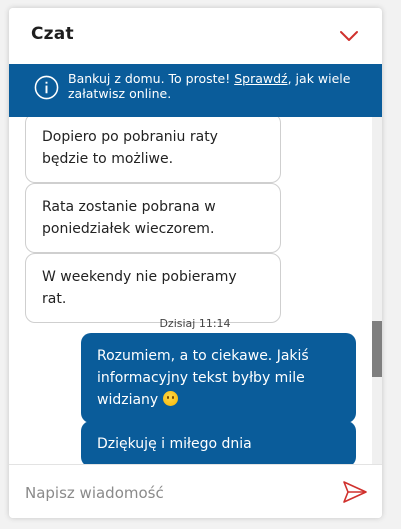  What do you see at coordinates (175, 493) in the screenshot?
I see `message-input` at bounding box center [175, 493].